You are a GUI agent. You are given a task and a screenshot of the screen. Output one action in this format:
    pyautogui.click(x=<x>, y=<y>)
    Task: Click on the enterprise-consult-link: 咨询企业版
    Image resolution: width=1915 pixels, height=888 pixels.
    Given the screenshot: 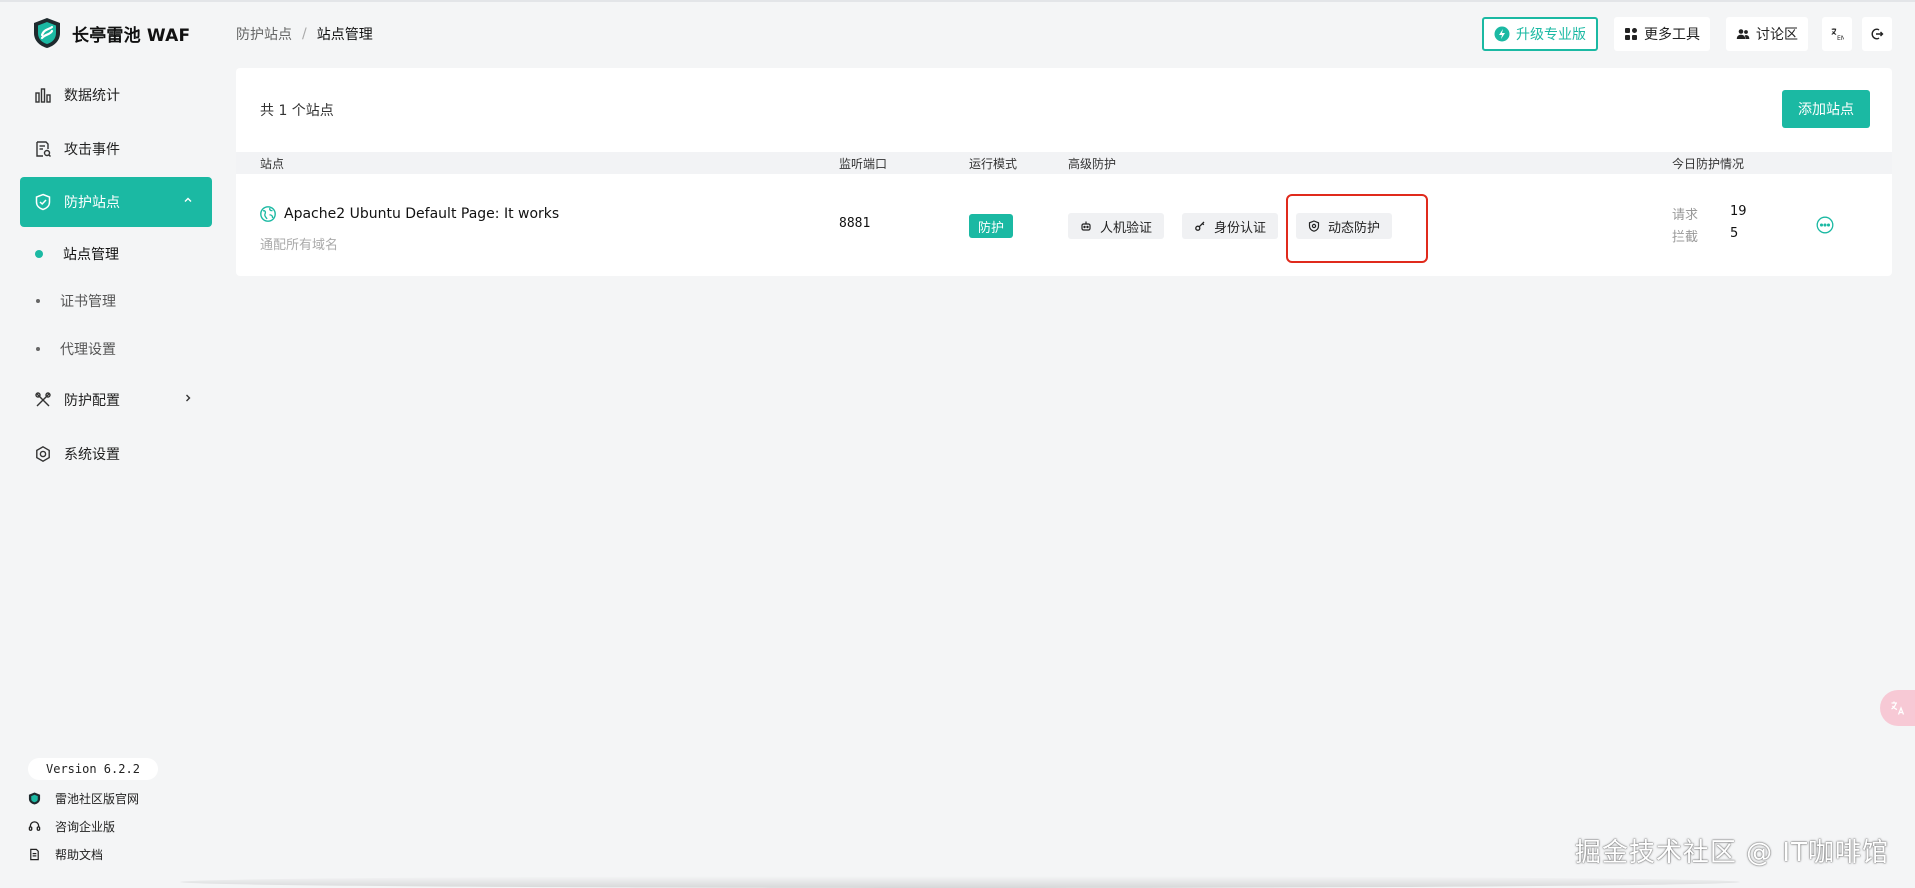 What is the action you would take?
    pyautogui.click(x=71, y=826)
    